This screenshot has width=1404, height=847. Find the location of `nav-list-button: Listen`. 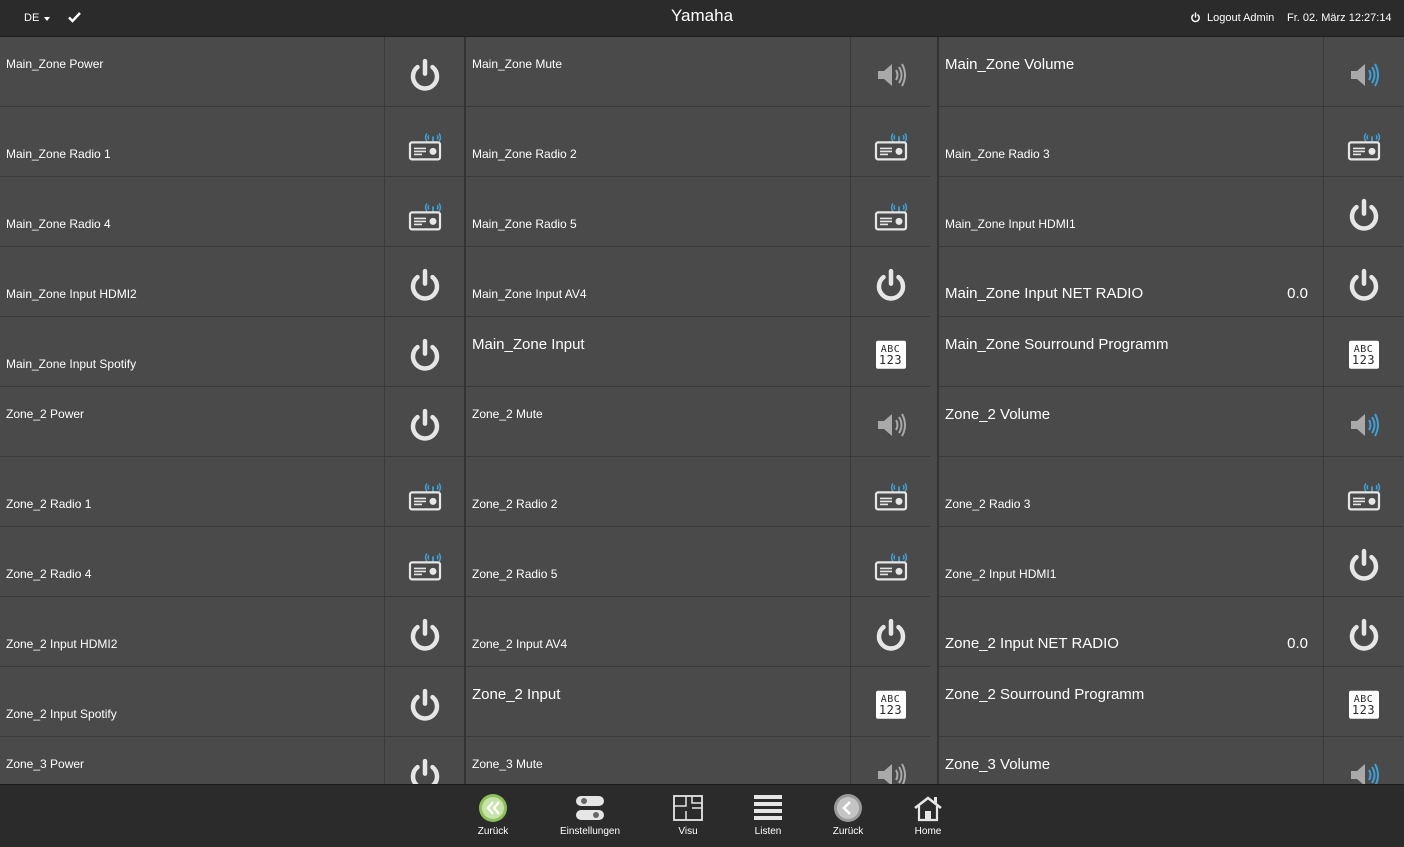

nav-list-button: Listen is located at coordinates (768, 815).